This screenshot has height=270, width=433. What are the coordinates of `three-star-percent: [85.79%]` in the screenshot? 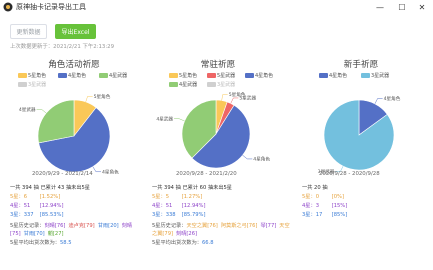 It's located at (193, 215).